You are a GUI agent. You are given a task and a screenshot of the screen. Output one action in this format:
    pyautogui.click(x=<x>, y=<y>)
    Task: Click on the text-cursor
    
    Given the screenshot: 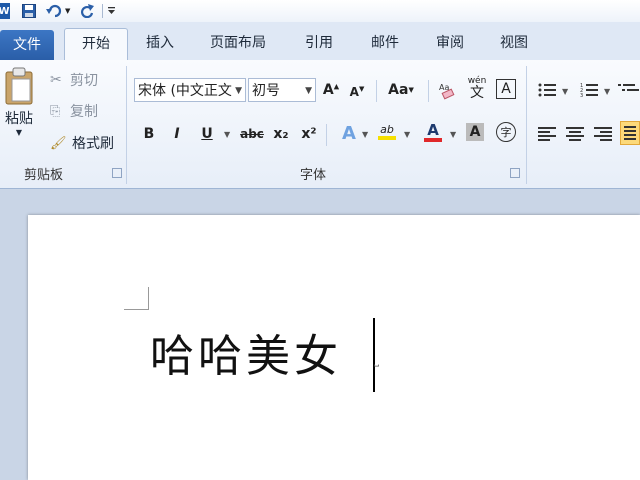 What is the action you would take?
    pyautogui.click(x=374, y=355)
    